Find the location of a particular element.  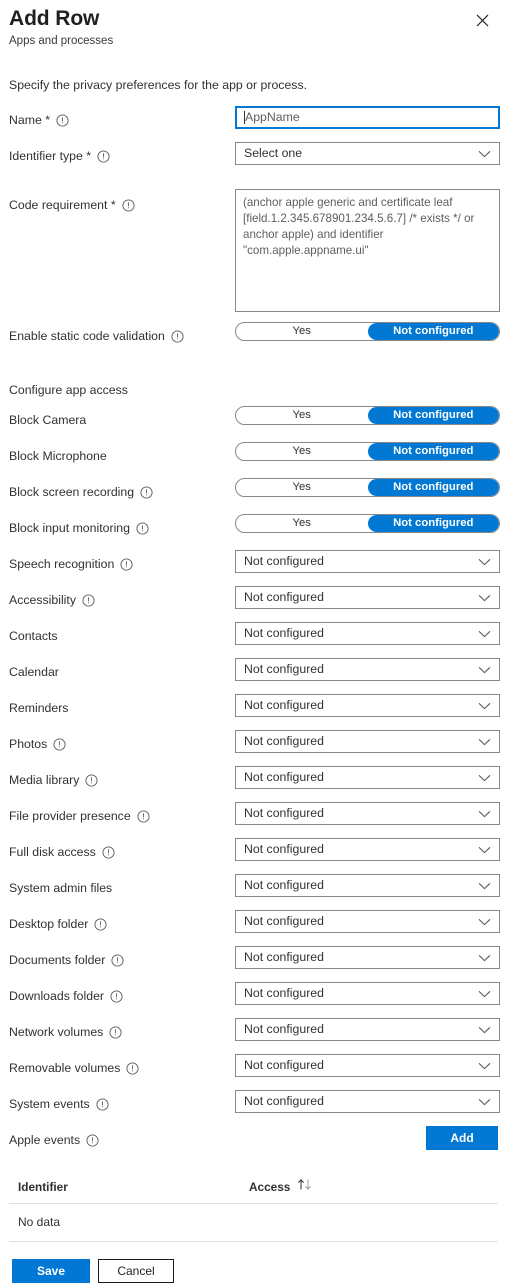

label-text-system-events: System events is located at coordinates (49, 1104).